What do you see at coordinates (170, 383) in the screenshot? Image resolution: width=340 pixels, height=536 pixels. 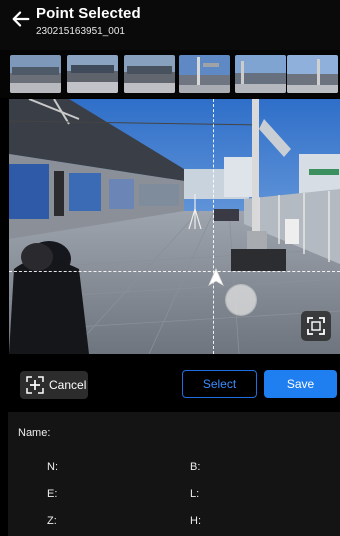 I see `action-bar: Cancel Select Save` at bounding box center [170, 383].